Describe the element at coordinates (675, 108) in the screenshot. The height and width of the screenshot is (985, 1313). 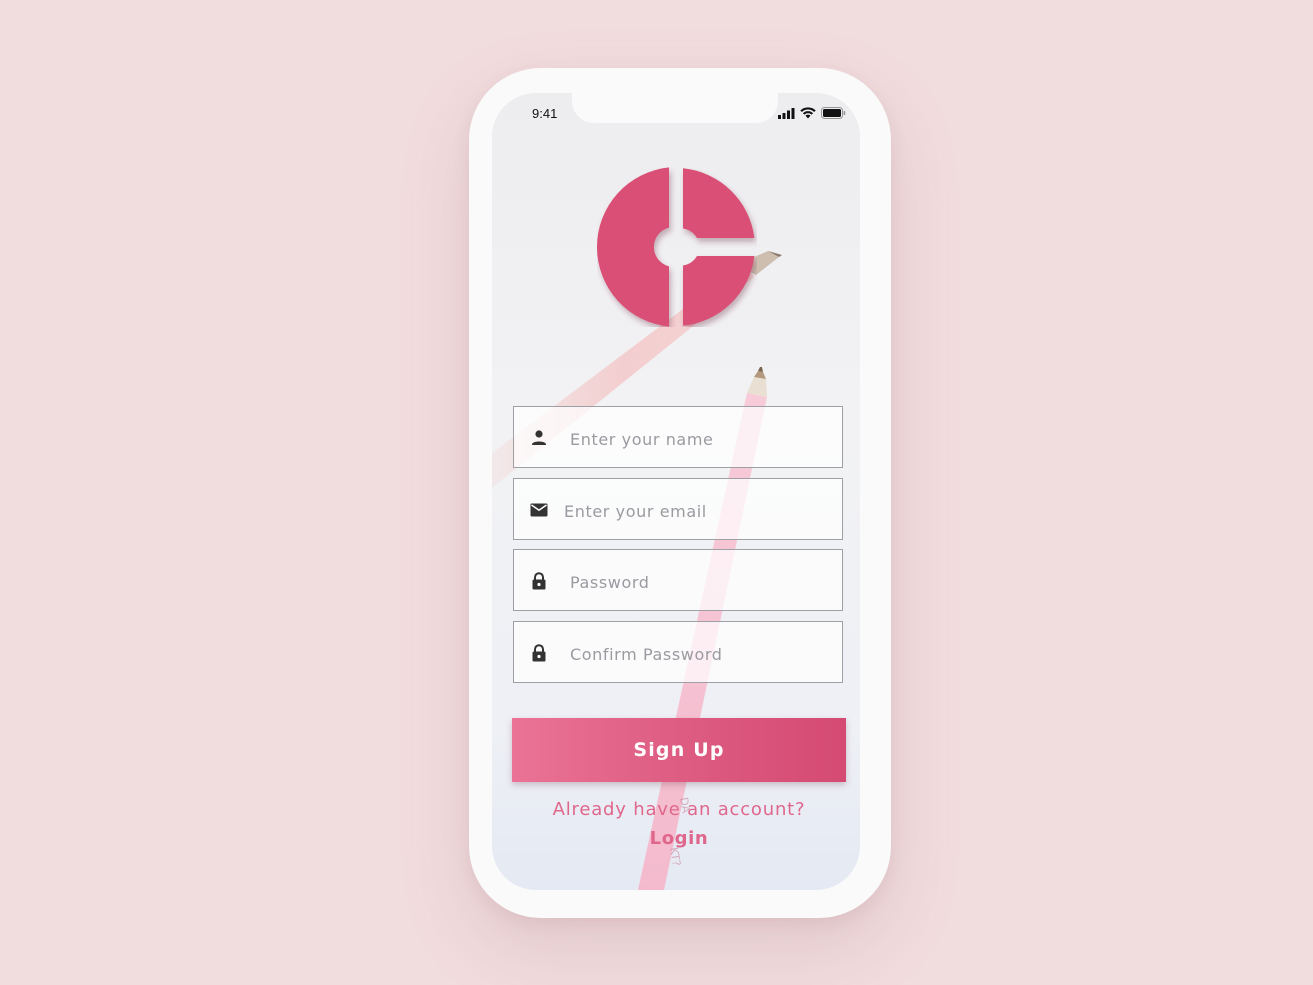
I see `device-notch` at that location.